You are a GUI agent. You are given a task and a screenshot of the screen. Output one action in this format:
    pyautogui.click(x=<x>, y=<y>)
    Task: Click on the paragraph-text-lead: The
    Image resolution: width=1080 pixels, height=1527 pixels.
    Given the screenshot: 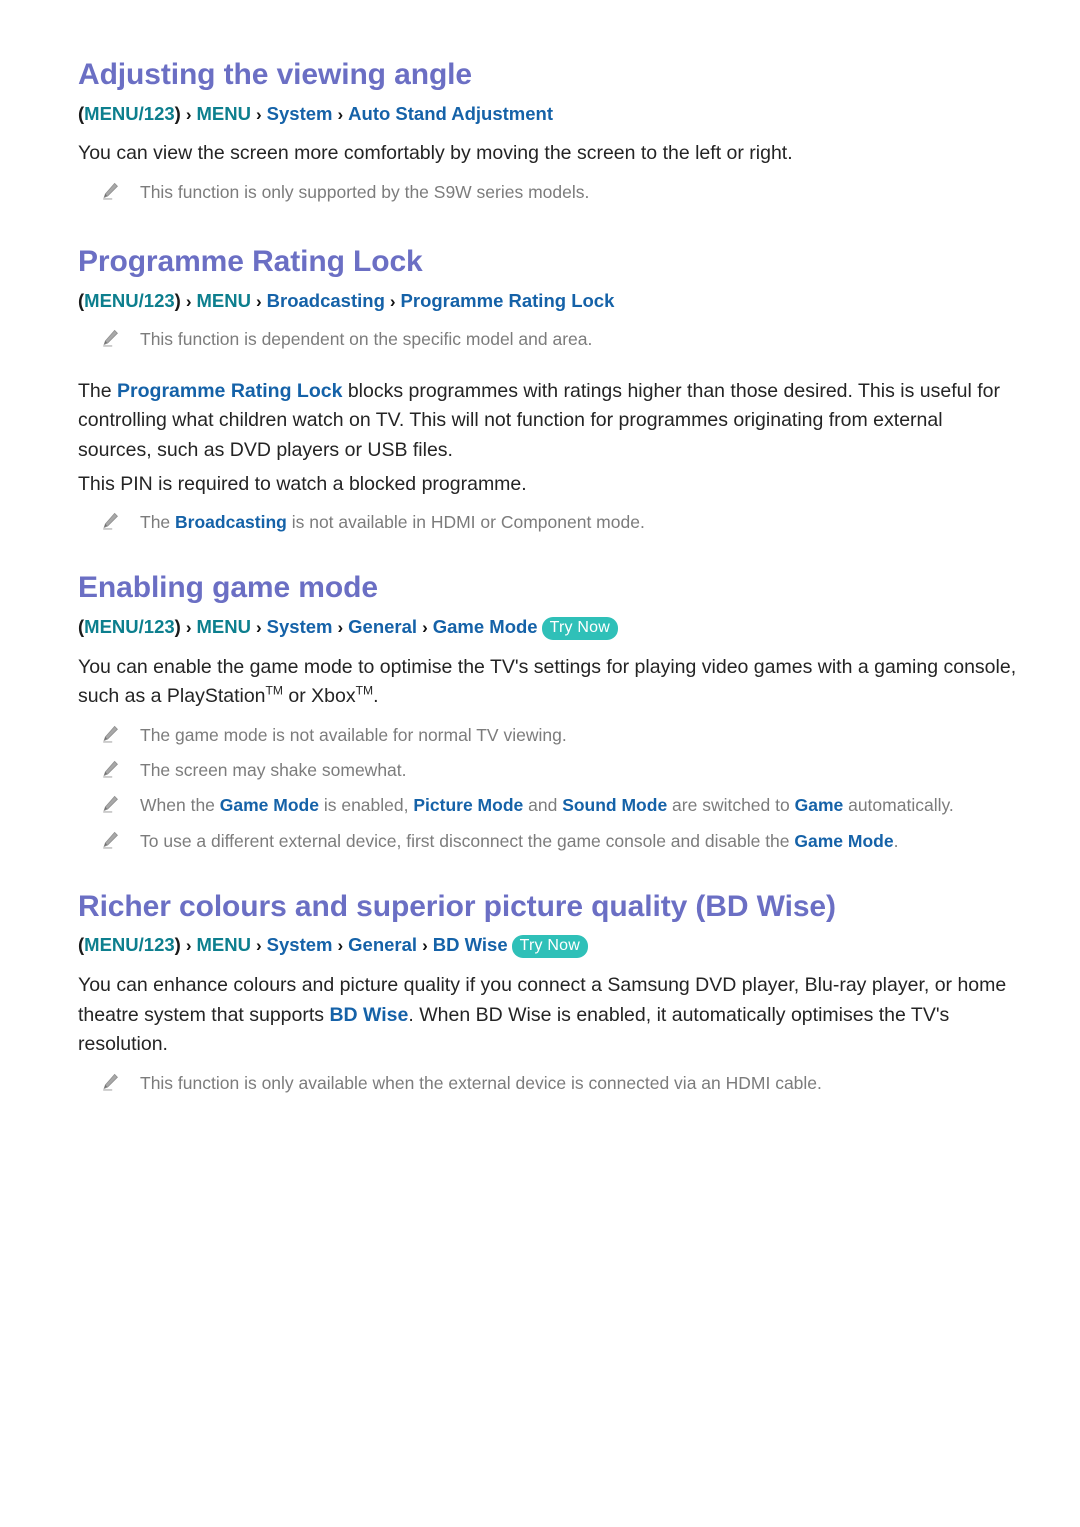 What is the action you would take?
    pyautogui.click(x=98, y=390)
    